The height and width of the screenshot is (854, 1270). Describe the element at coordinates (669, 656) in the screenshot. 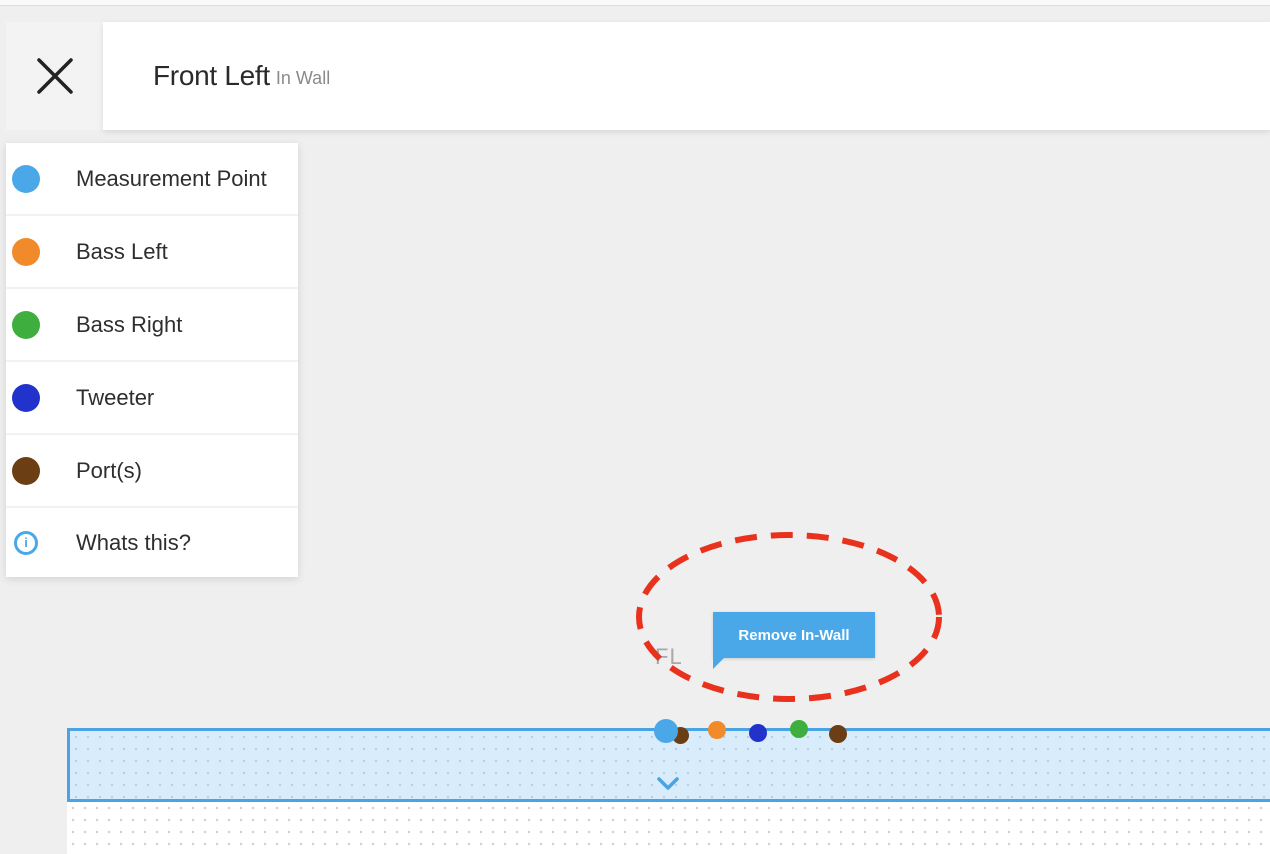

I see `speaker-label: FL` at that location.